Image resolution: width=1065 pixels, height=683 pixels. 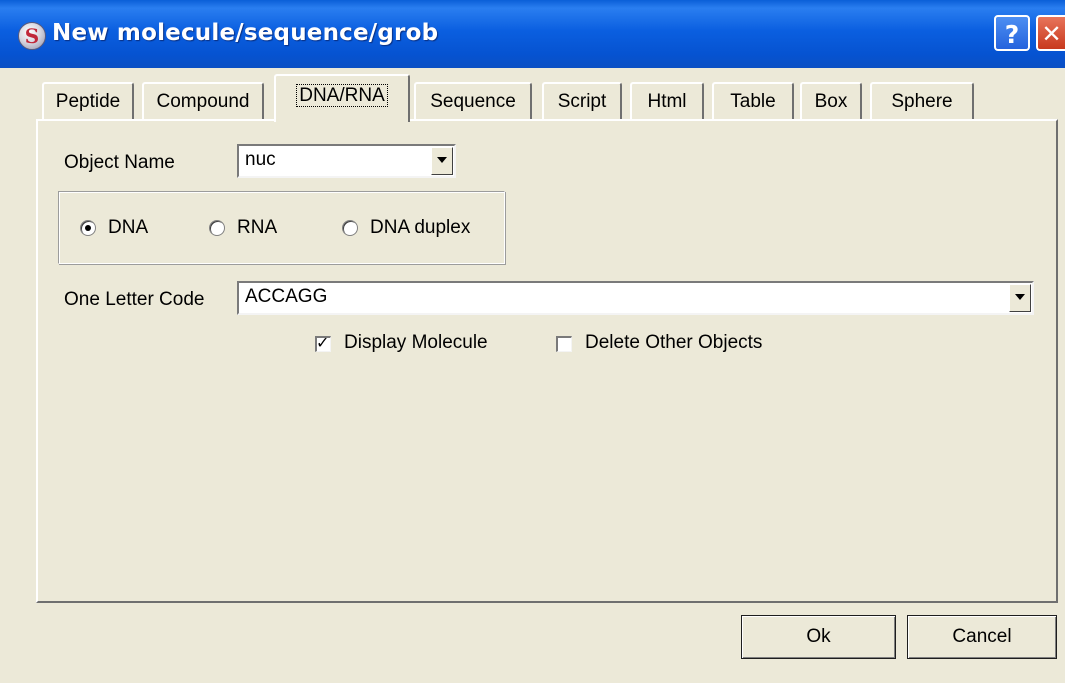 I want to click on one-letter-code-label: One Letter Code, so click(x=134, y=299).